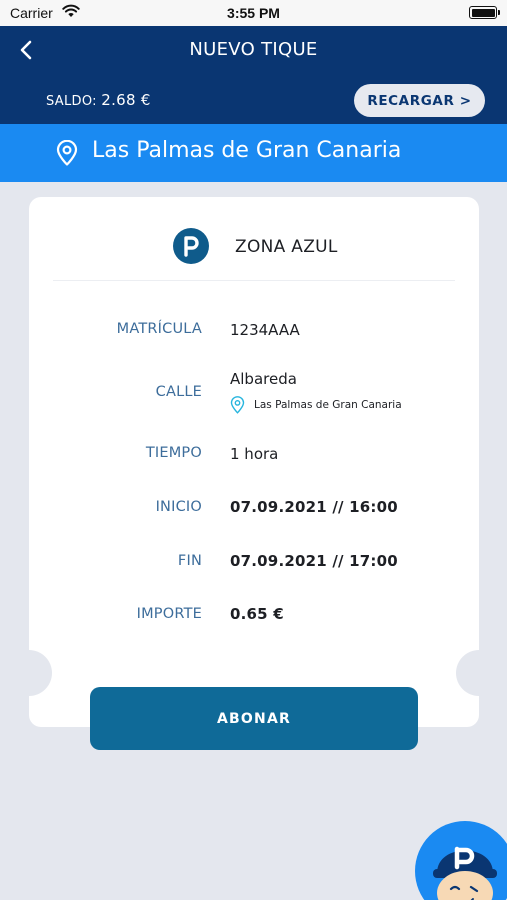 Image resolution: width=507 pixels, height=900 pixels. Describe the element at coordinates (247, 150) in the screenshot. I see `city-name: Las Palmas de Gran Canaria` at that location.